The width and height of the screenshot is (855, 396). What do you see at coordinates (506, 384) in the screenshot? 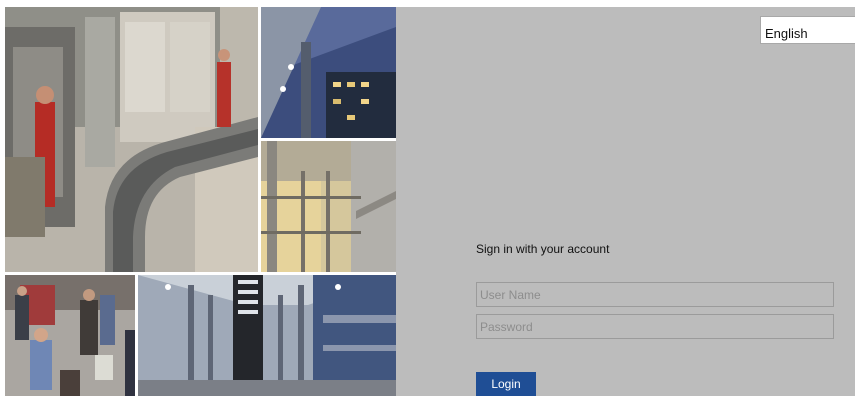
I see `login-button: Login` at bounding box center [506, 384].